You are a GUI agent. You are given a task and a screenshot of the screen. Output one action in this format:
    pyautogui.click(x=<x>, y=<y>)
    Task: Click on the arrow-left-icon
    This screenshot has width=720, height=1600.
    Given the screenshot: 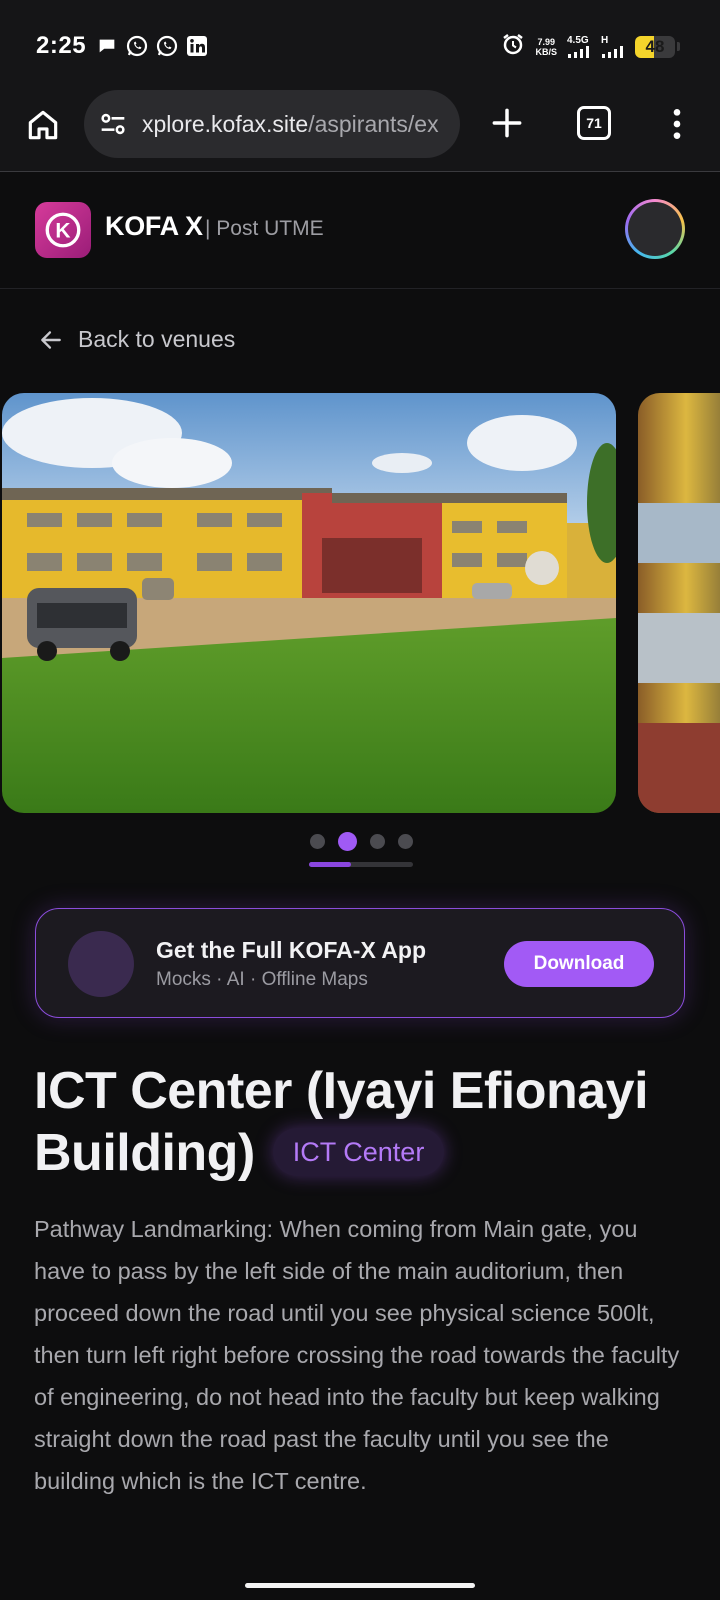 What is the action you would take?
    pyautogui.click(x=51, y=340)
    